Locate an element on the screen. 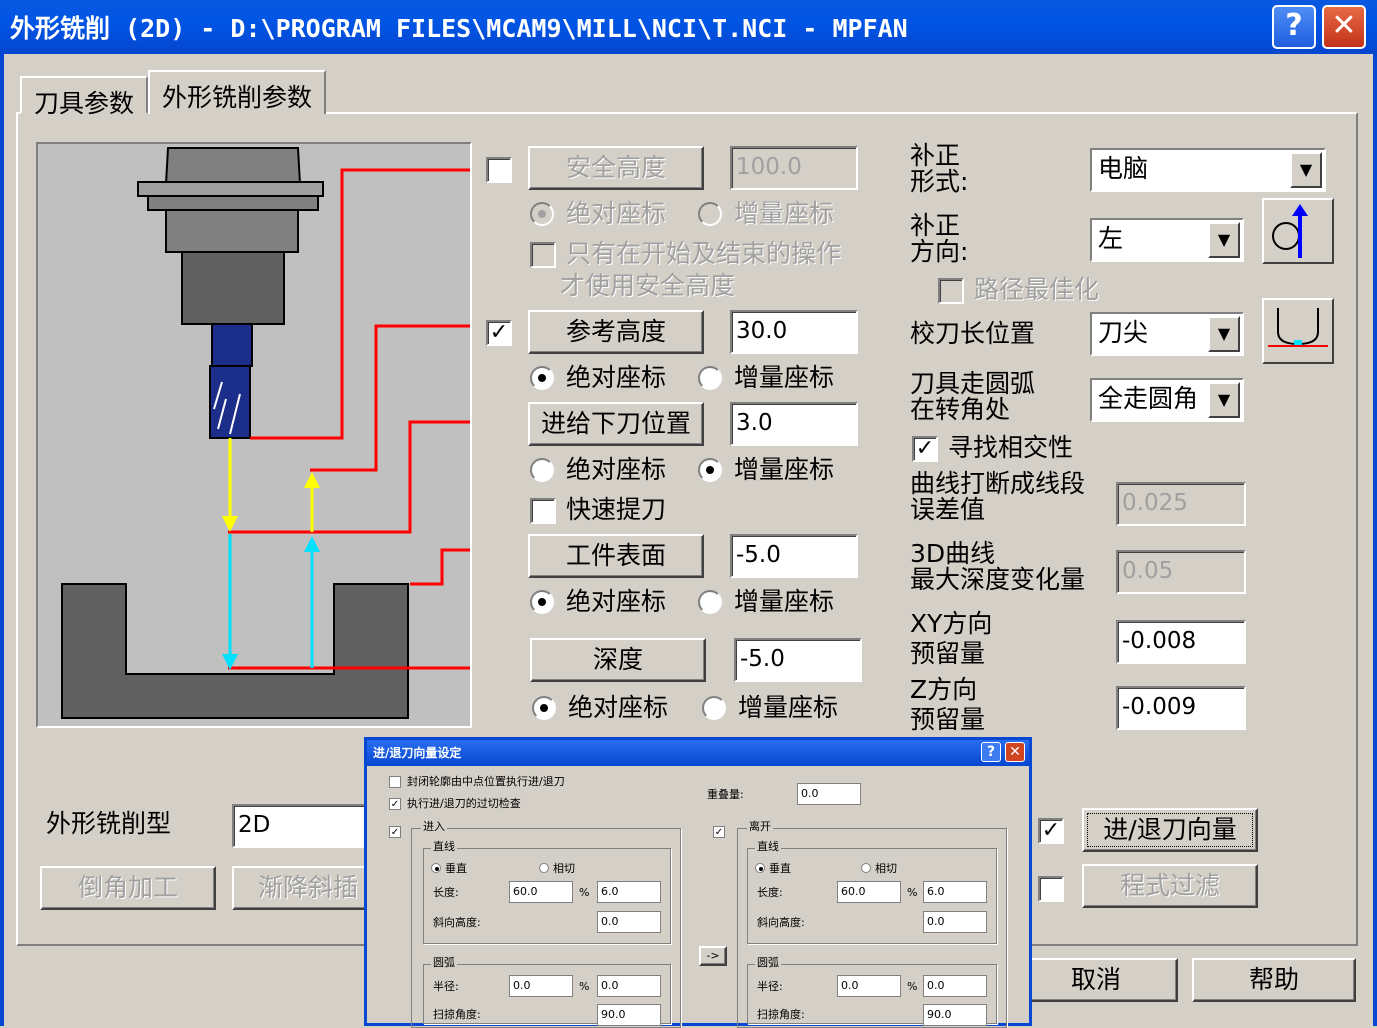  comp-direction-icon-button is located at coordinates (1298, 231).